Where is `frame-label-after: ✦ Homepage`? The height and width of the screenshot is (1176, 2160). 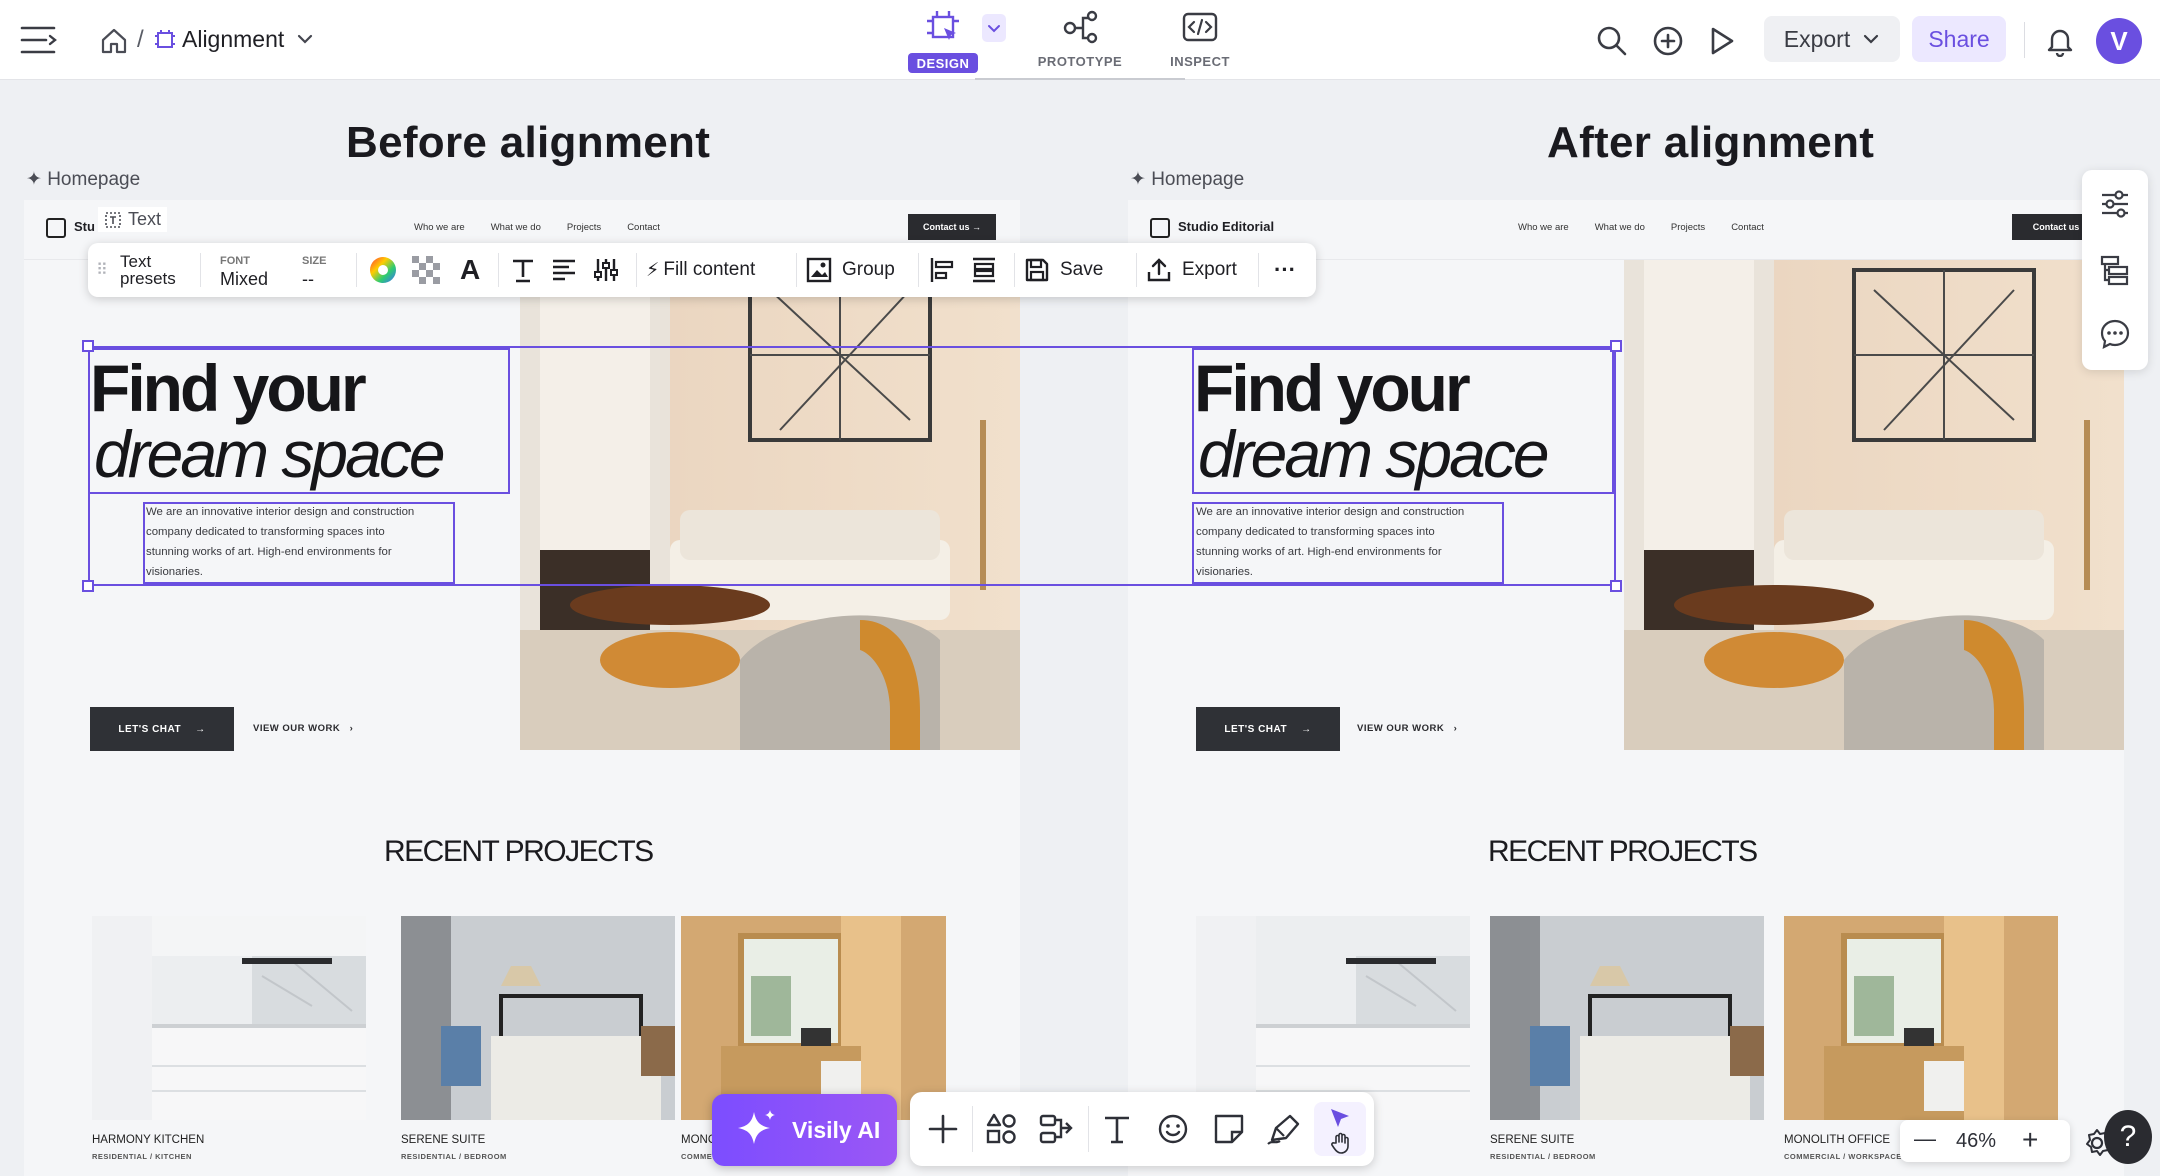
frame-label-after: ✦ Homepage is located at coordinates (1187, 179).